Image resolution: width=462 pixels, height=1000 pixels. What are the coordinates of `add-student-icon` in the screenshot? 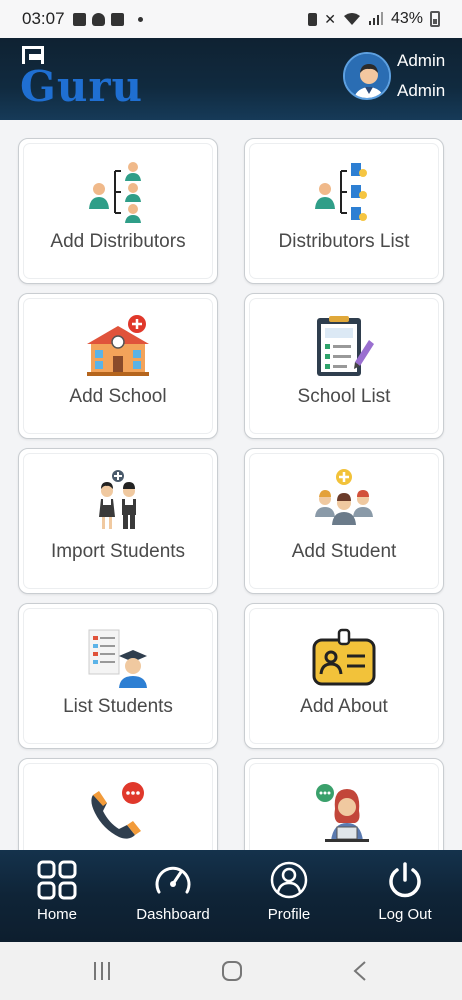 It's located at (344, 497).